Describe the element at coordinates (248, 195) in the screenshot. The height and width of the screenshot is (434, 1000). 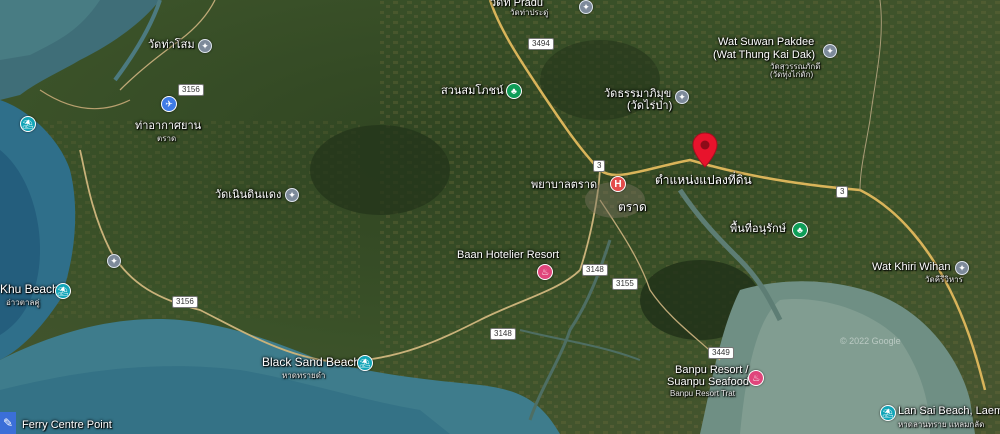
I see `label-wat-noen: วัดเนินดินแดง` at that location.